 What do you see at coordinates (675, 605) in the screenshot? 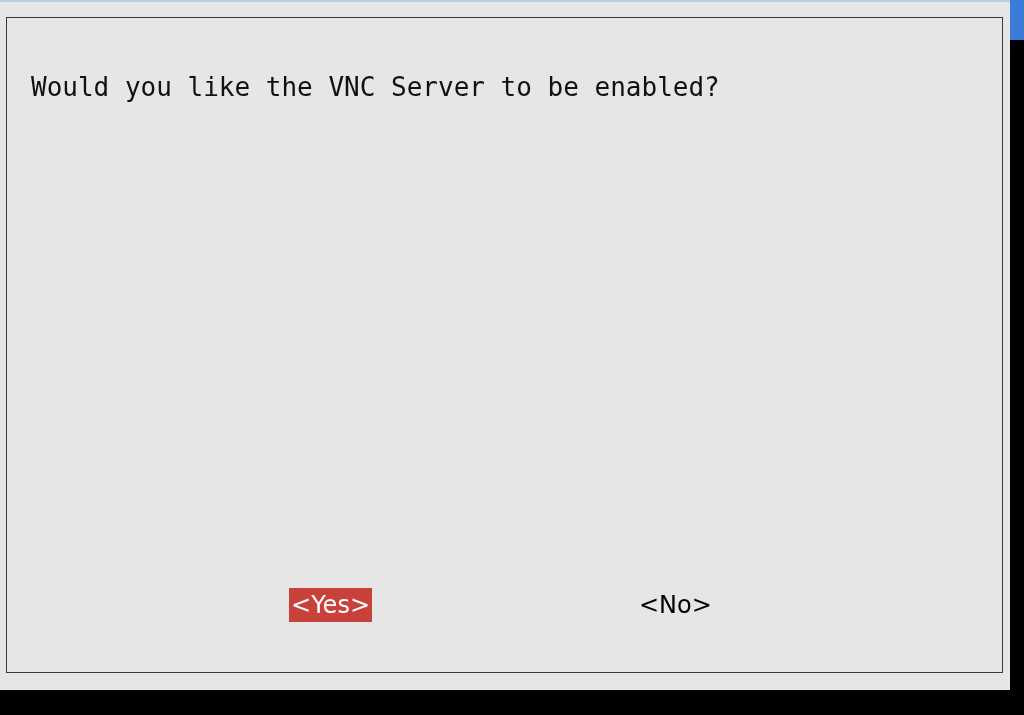
I see `dialog-button: <No>` at bounding box center [675, 605].